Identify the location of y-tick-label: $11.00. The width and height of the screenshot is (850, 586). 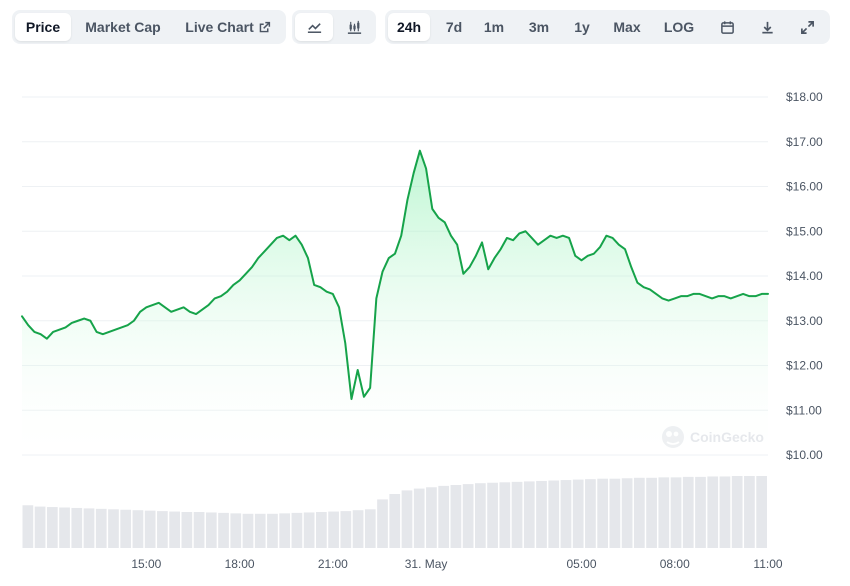
(804, 410).